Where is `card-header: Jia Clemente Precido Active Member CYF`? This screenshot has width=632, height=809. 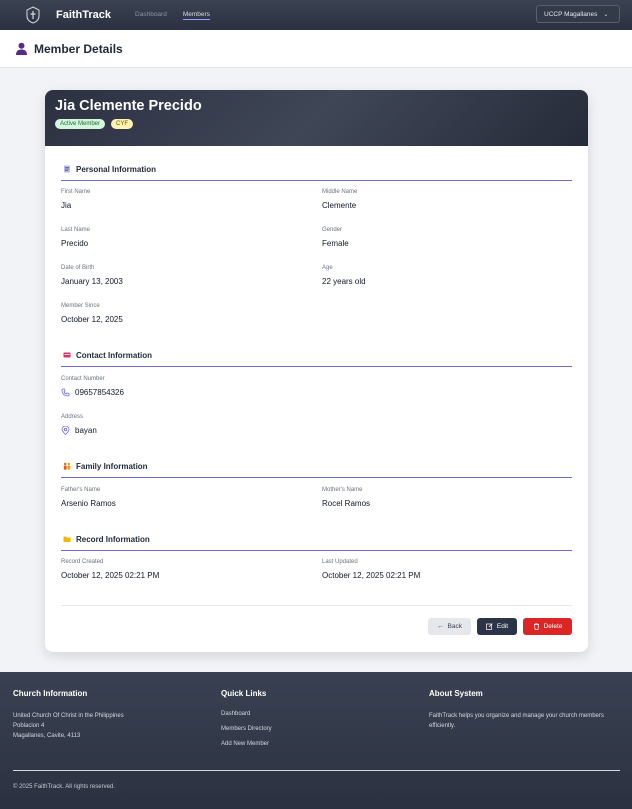
card-header: Jia Clemente Precido Active Member CYF is located at coordinates (316, 118).